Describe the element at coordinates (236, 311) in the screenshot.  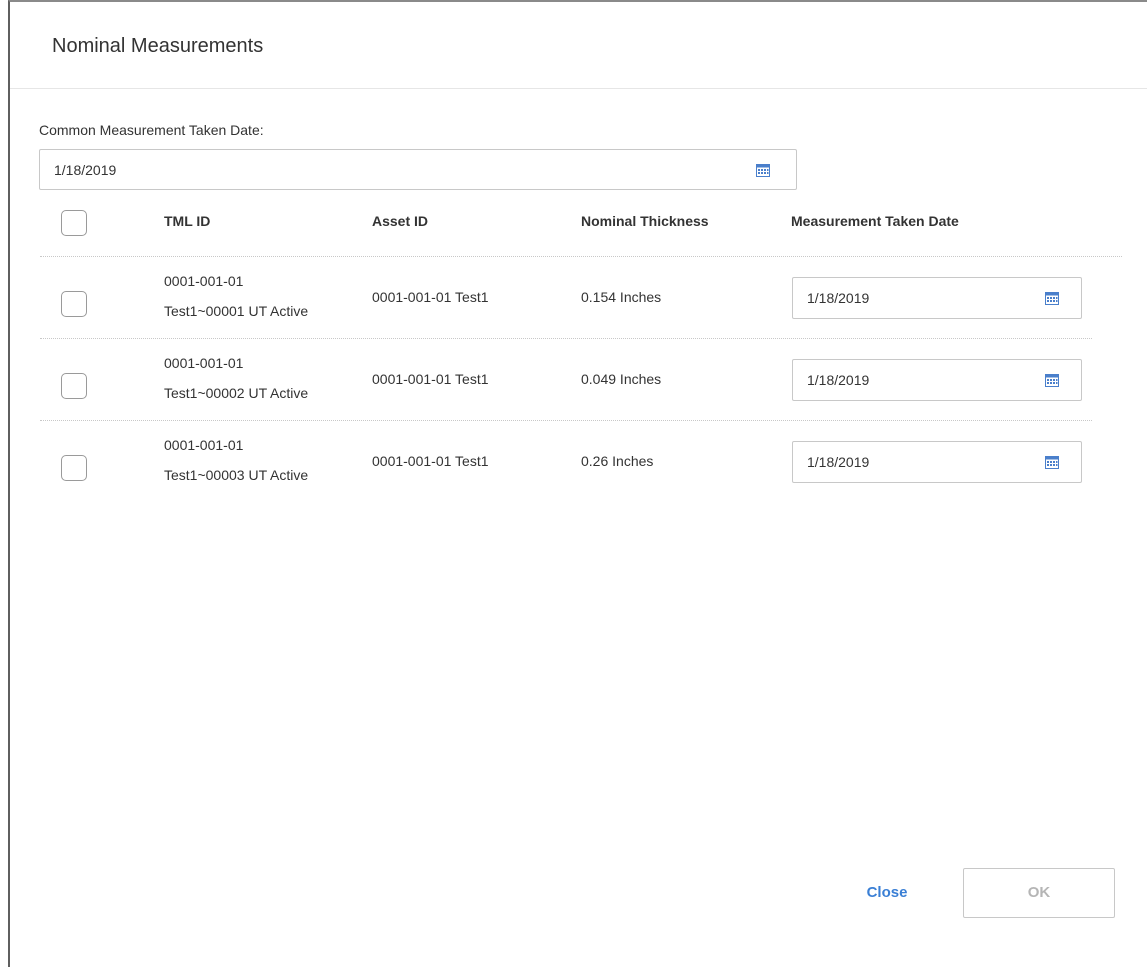
I see `tml-id-line2: Test1~00001 UT Active` at that location.